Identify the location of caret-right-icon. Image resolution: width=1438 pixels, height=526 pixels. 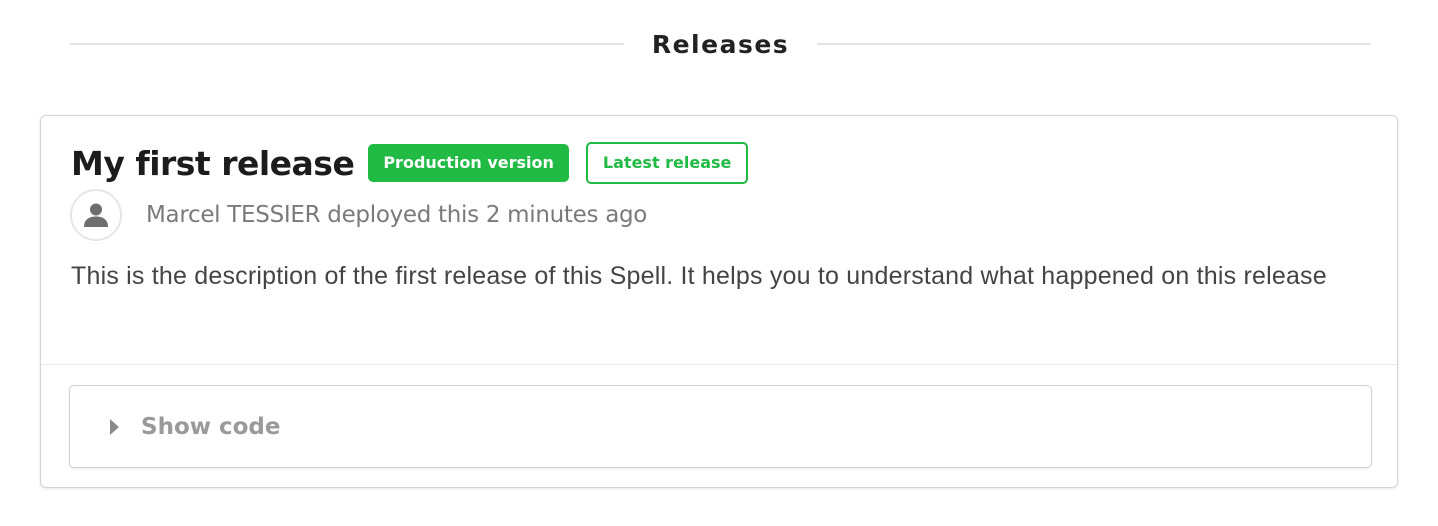
(114, 426).